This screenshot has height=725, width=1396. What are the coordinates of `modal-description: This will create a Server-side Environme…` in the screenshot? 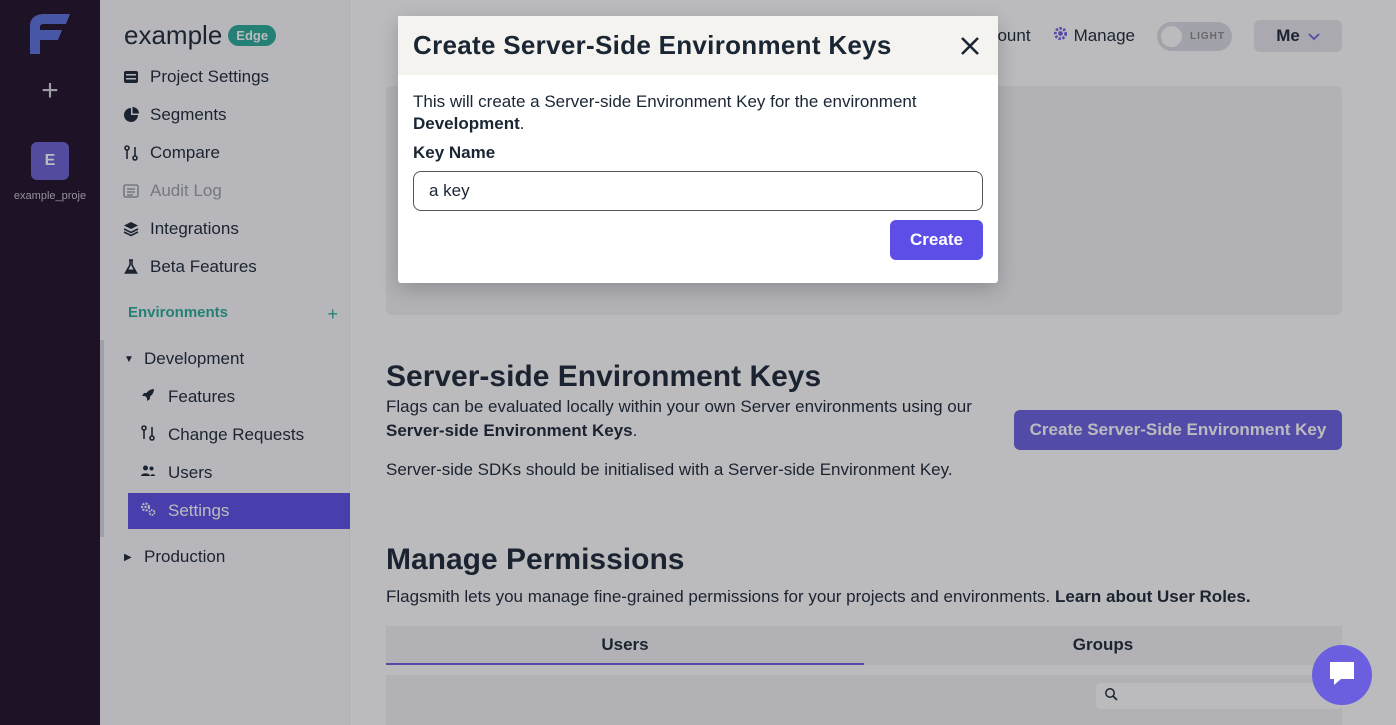 It's located at (698, 113).